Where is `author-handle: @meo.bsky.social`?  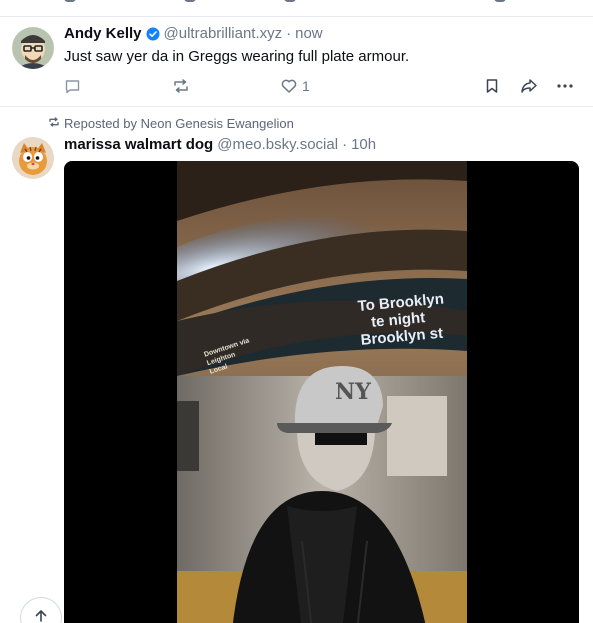 author-handle: @meo.bsky.social is located at coordinates (277, 144).